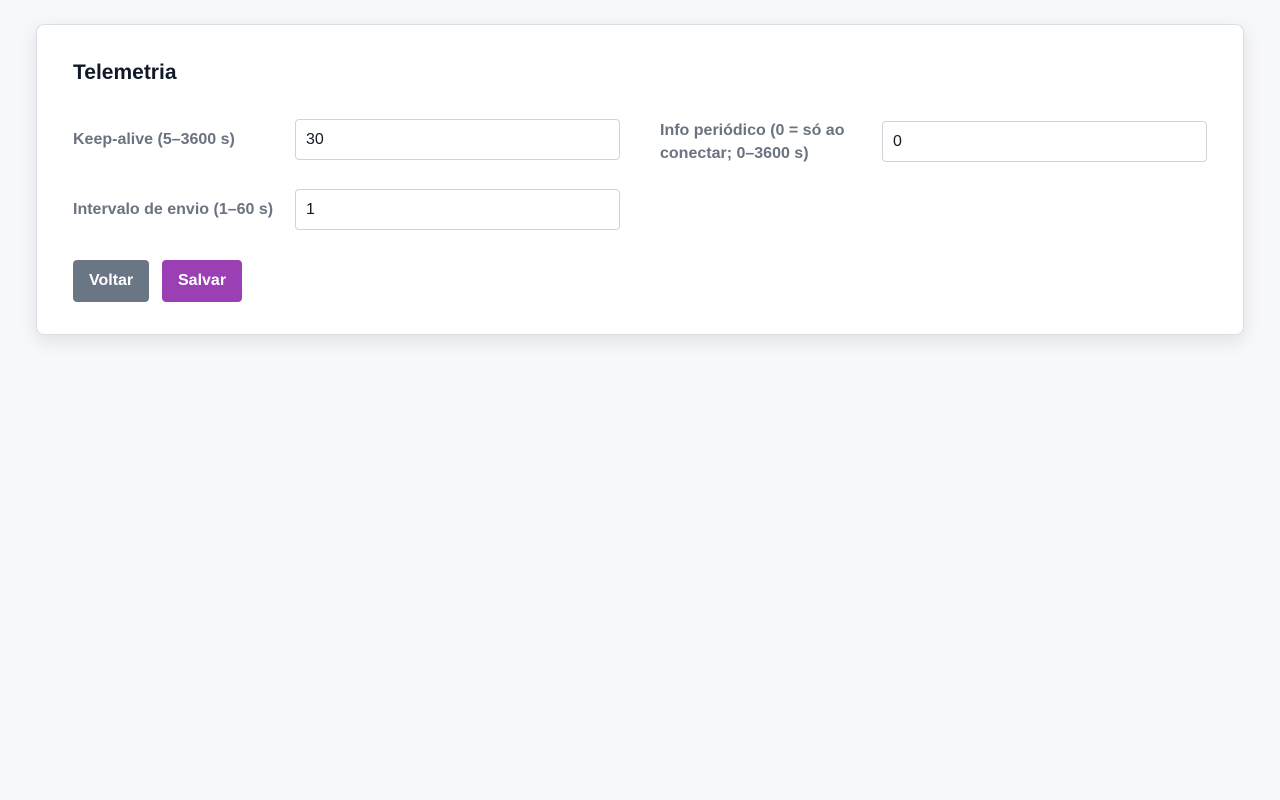 Image resolution: width=1280 pixels, height=800 pixels. I want to click on keepalive-input, so click(457, 139).